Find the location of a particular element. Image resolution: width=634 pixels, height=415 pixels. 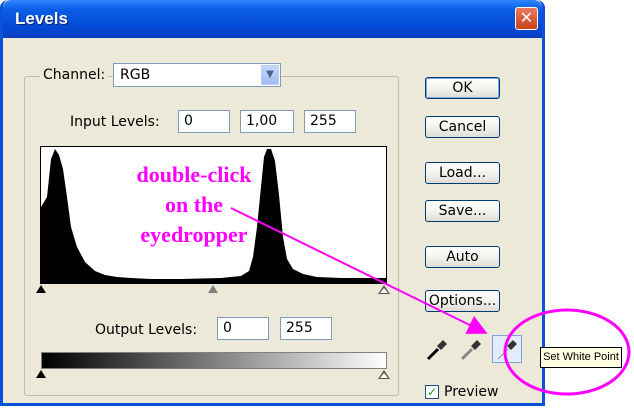

annotation-arrow is located at coordinates (359, 270).